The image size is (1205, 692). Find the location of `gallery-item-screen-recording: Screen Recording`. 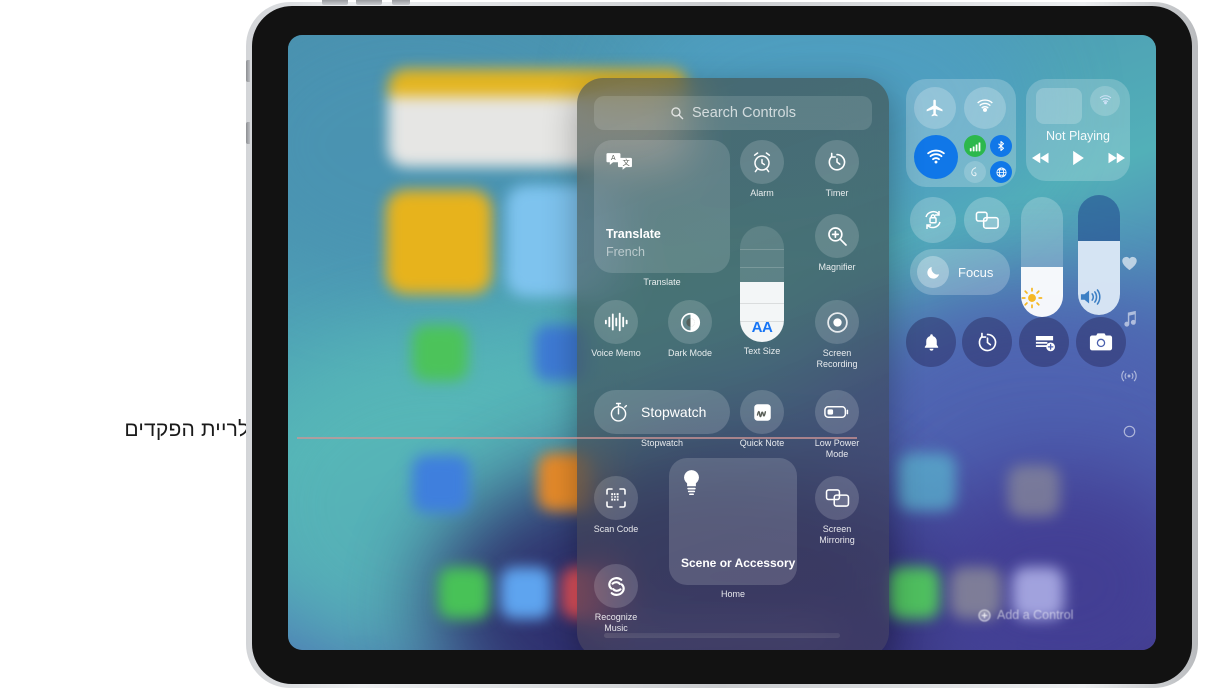

gallery-item-screen-recording: Screen Recording is located at coordinates (837, 334).